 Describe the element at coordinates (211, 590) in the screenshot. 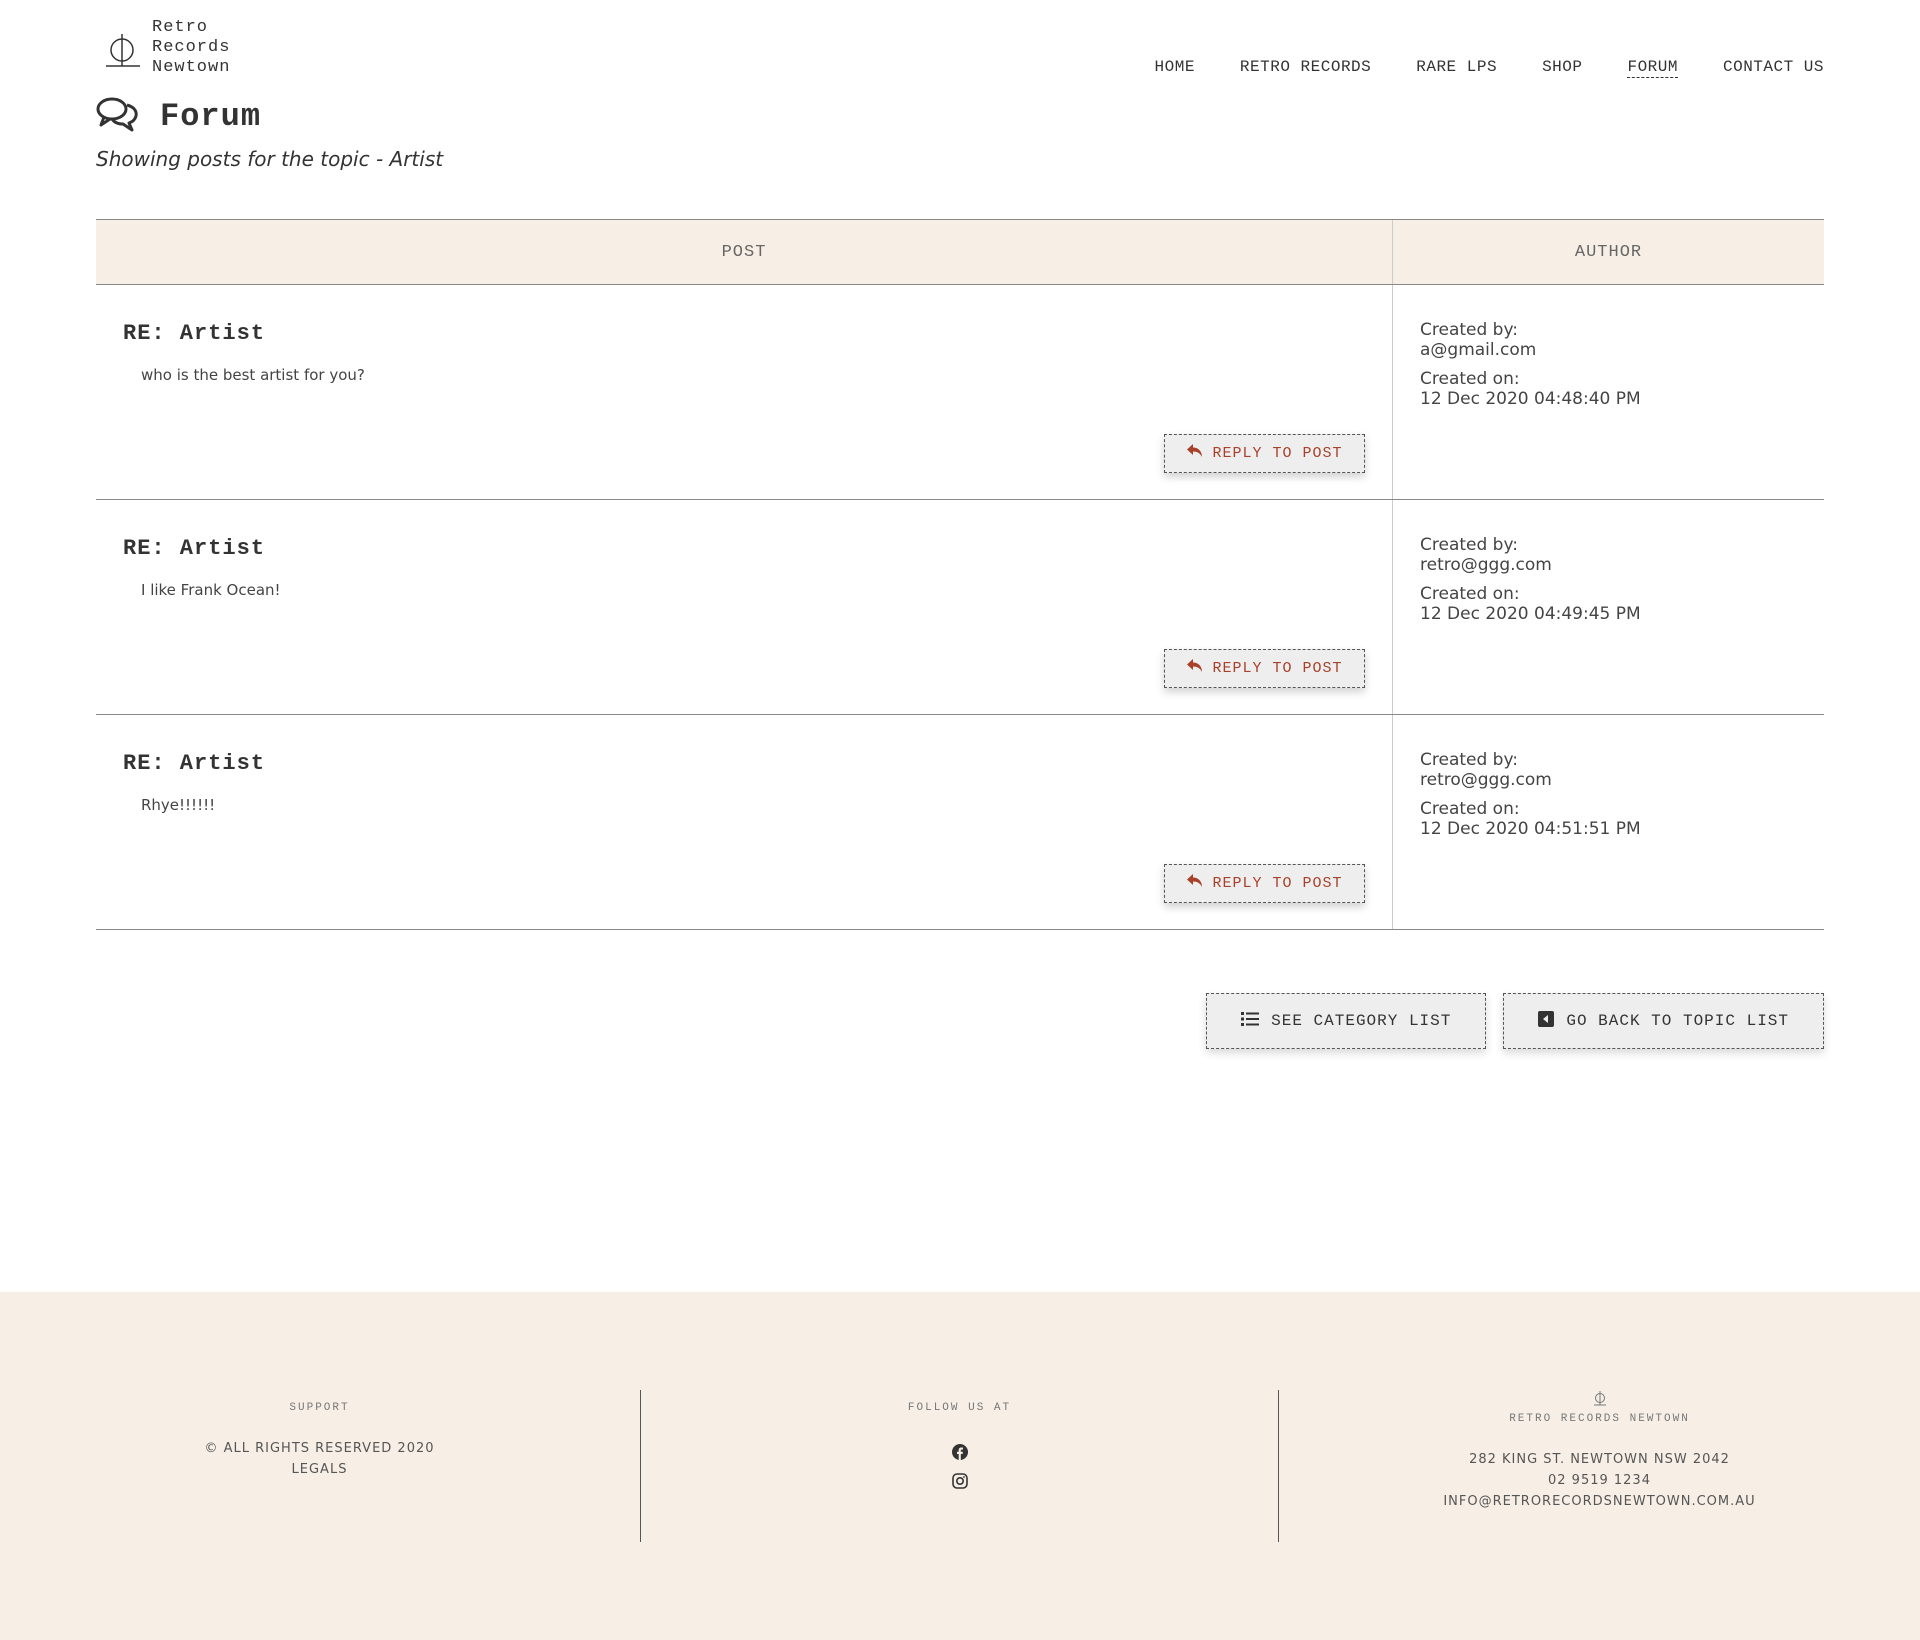

I see `post-body: I like Frank Ocean!` at that location.